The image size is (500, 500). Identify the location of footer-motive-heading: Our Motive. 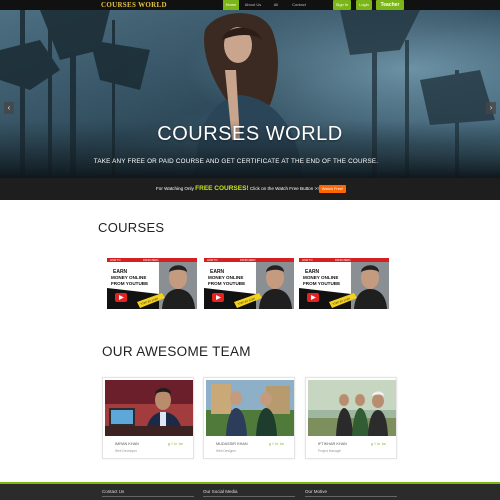
(316, 491).